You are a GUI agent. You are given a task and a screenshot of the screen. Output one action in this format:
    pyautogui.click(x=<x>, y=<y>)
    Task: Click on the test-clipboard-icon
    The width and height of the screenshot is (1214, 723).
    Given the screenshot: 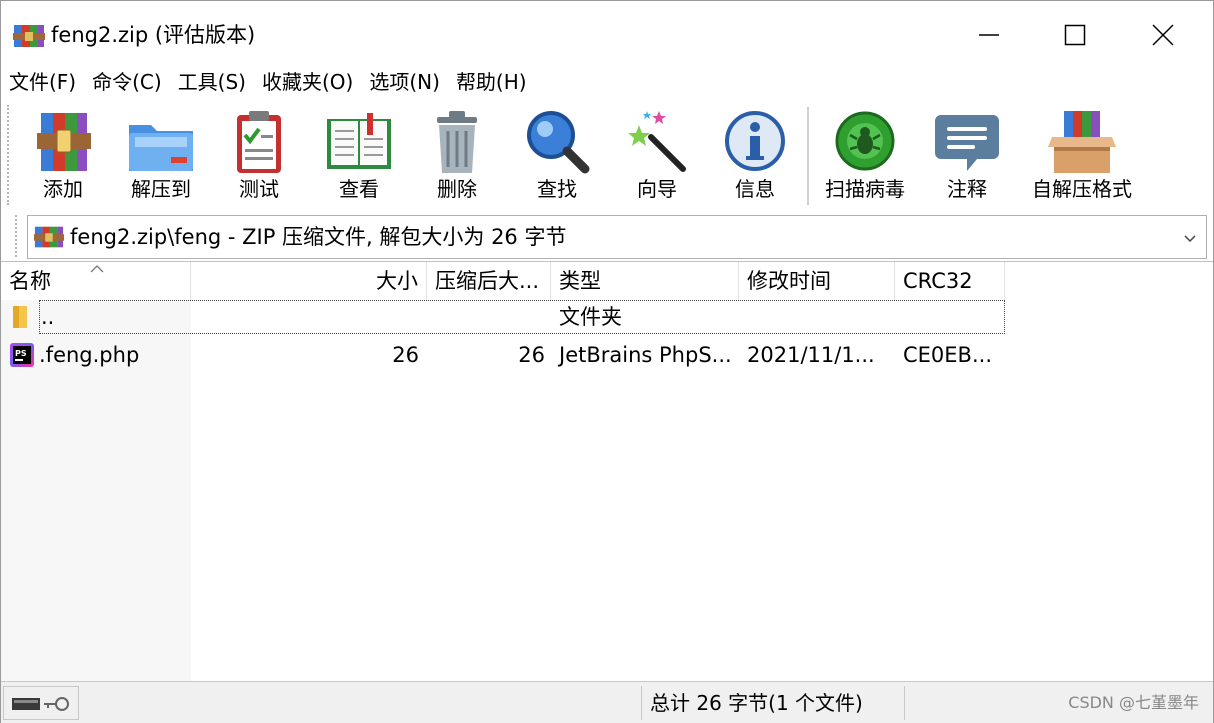 What is the action you would take?
    pyautogui.click(x=259, y=142)
    